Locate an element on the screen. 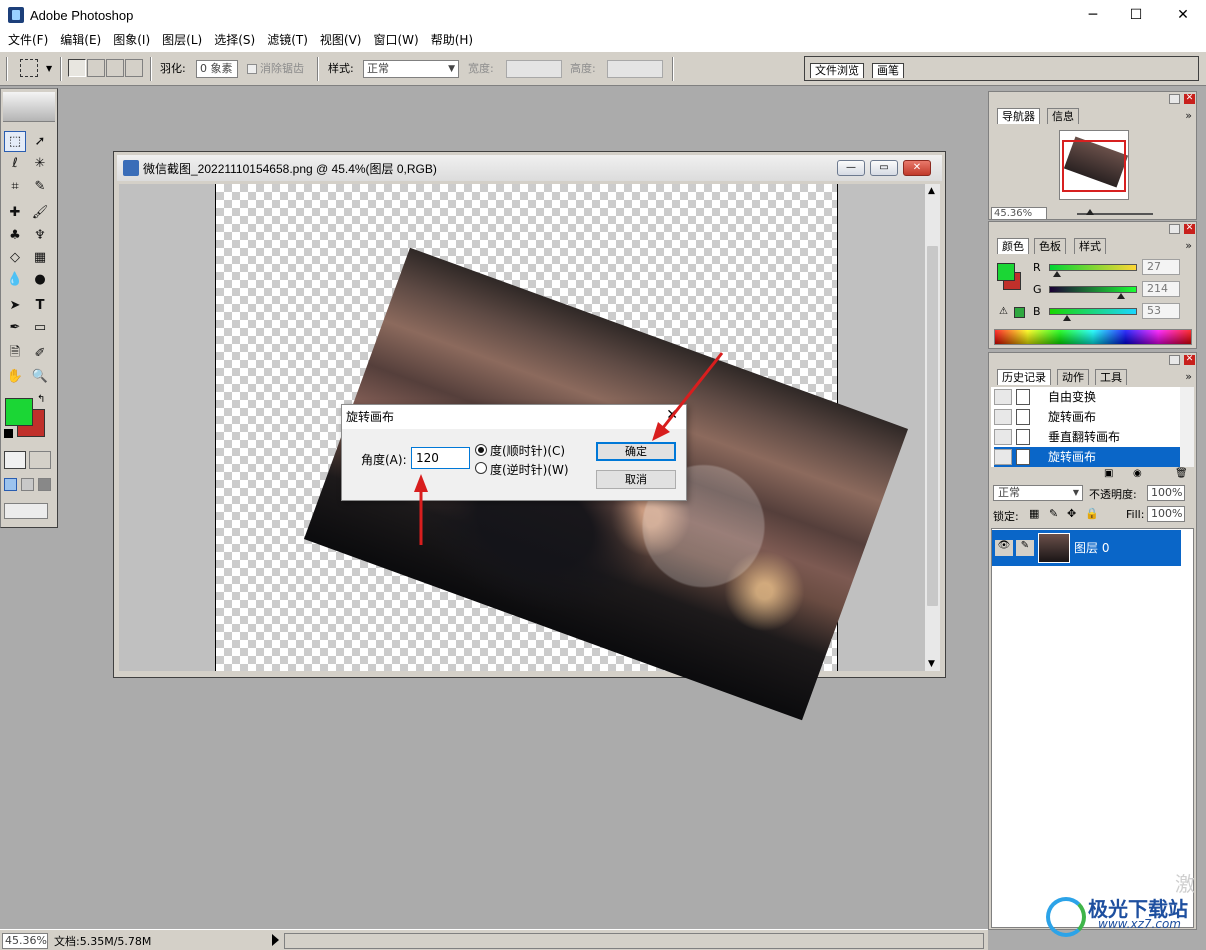 This screenshot has width=1206, height=950. counterclockwise-radio is located at coordinates (481, 468).